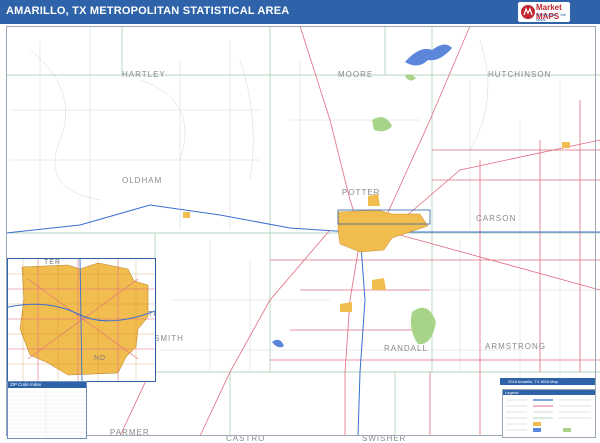 Image resolution: width=600 pixels, height=443 pixels. What do you see at coordinates (142, 180) in the screenshot?
I see `county-label-oldham: OLDHAM` at bounding box center [142, 180].